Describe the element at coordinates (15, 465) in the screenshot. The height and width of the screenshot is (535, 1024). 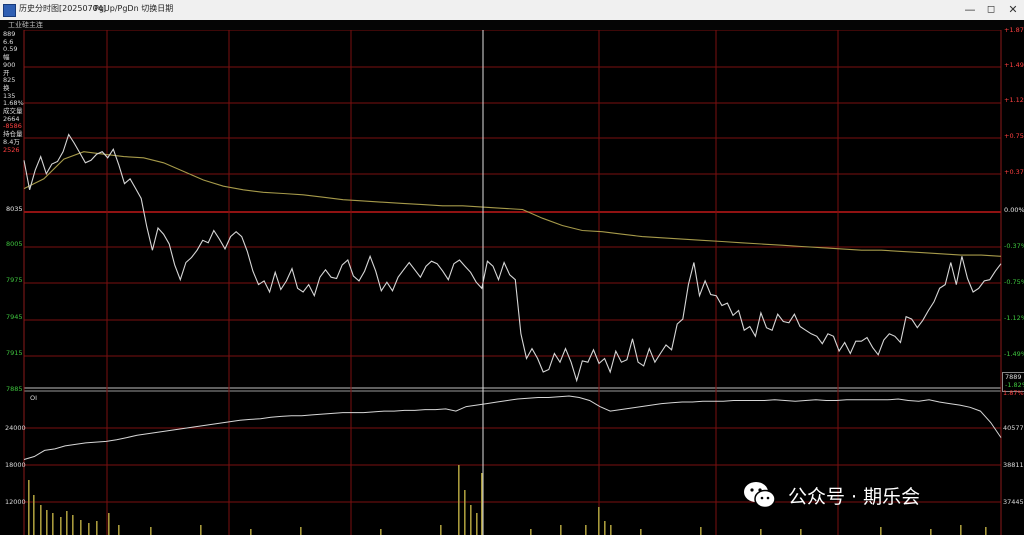
I see `oi-tick-label: 18000` at that location.